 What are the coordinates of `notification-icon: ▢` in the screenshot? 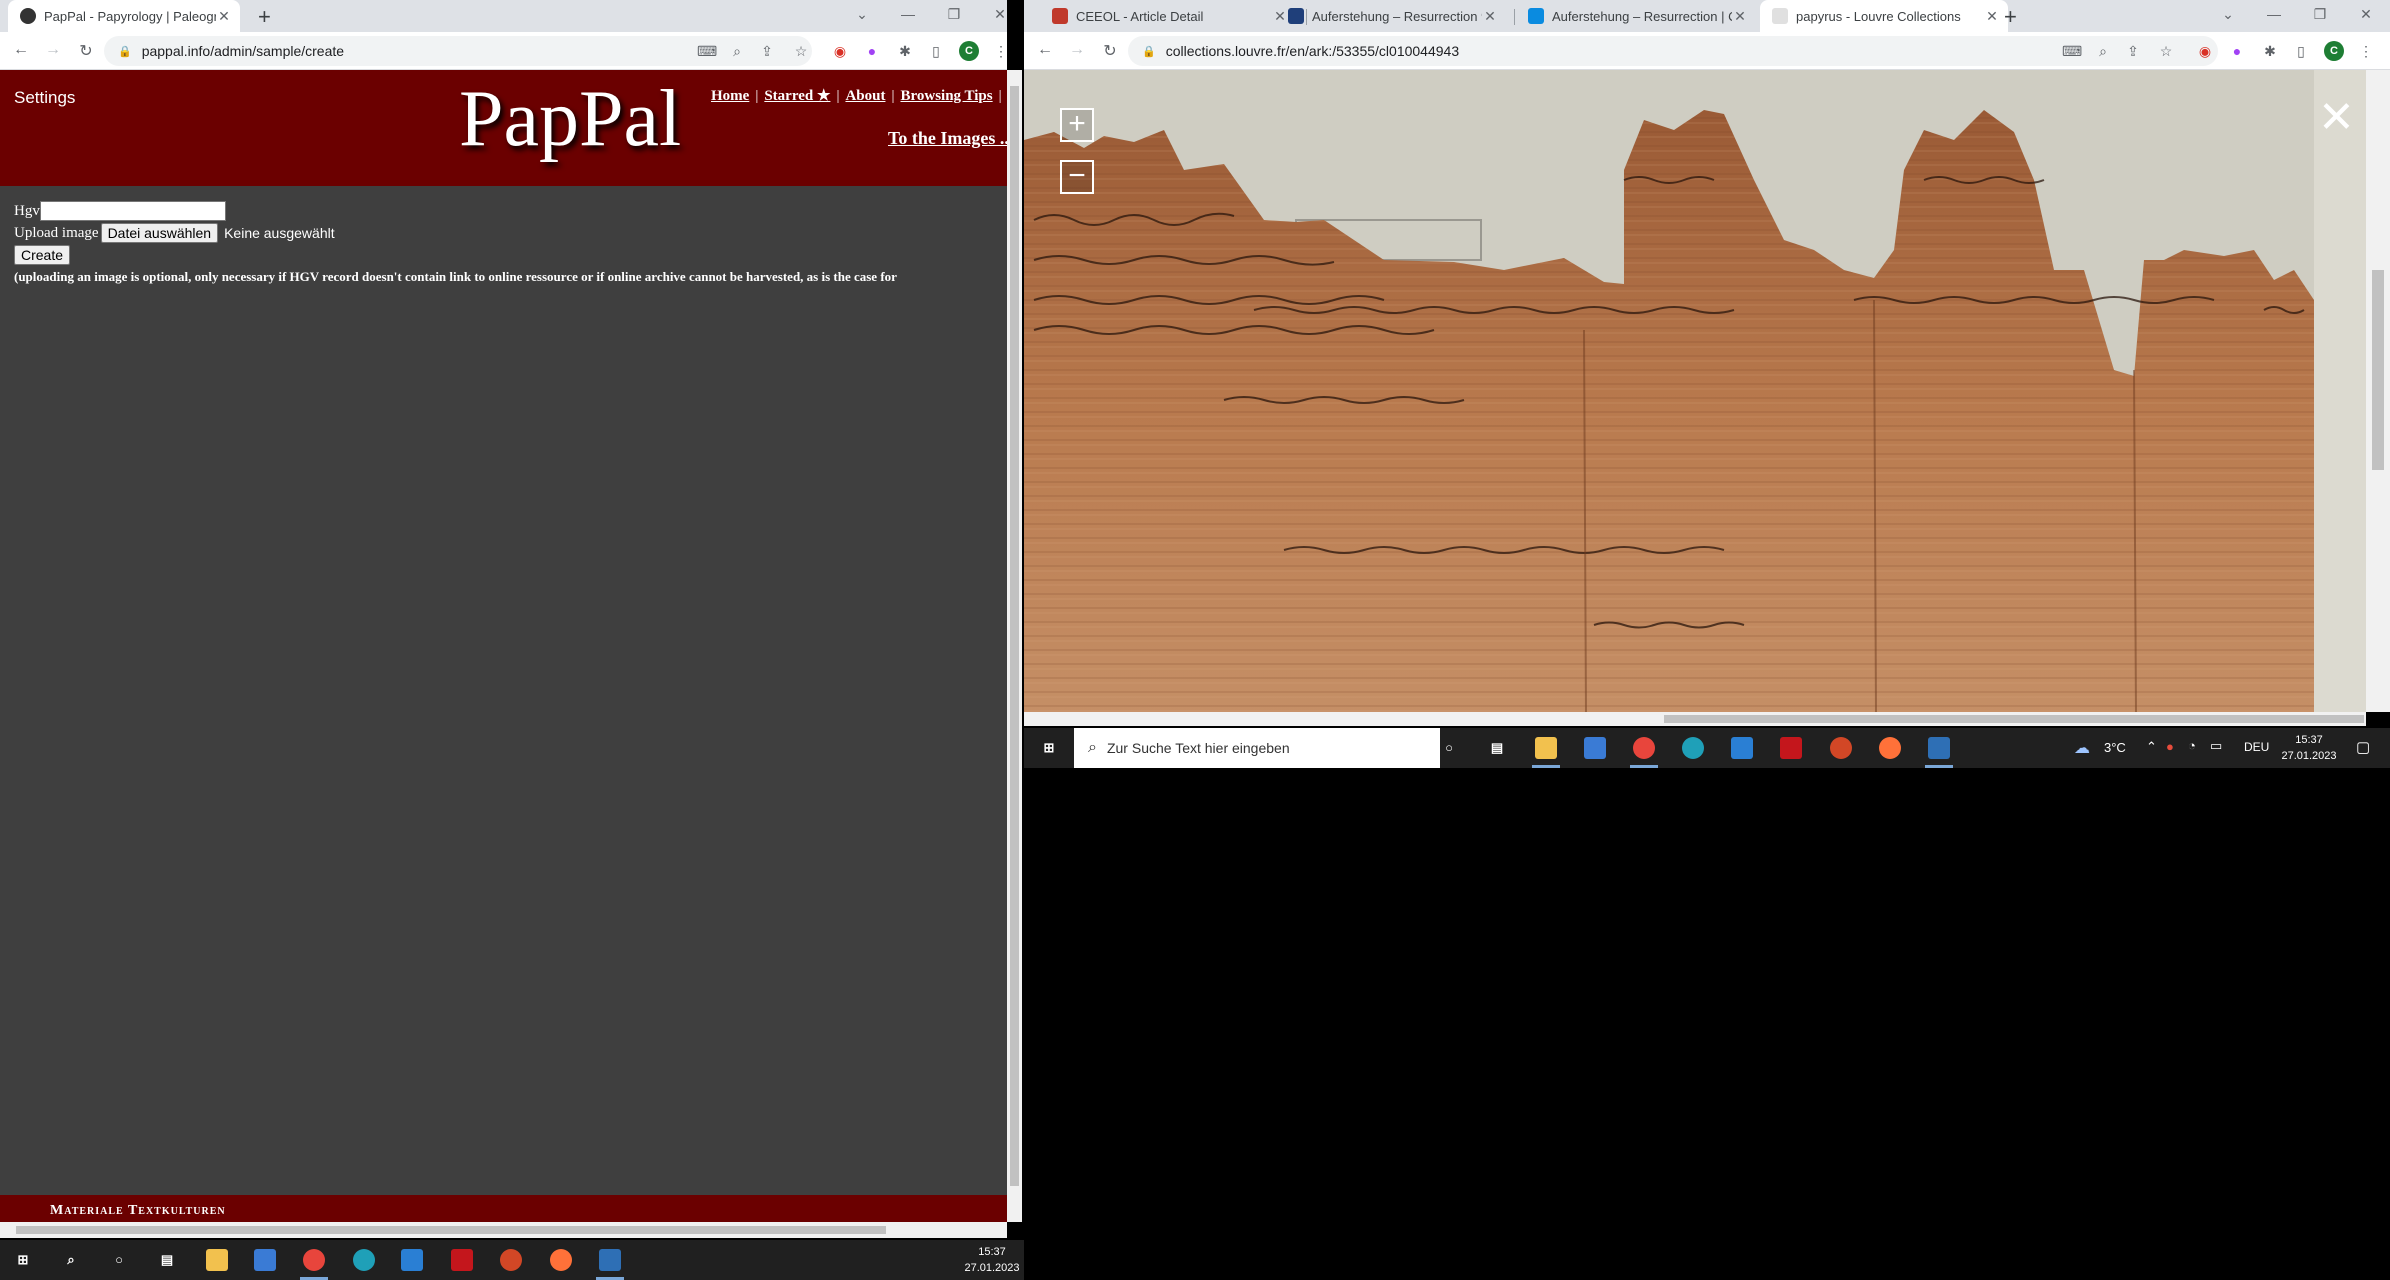 It's located at (2363, 747).